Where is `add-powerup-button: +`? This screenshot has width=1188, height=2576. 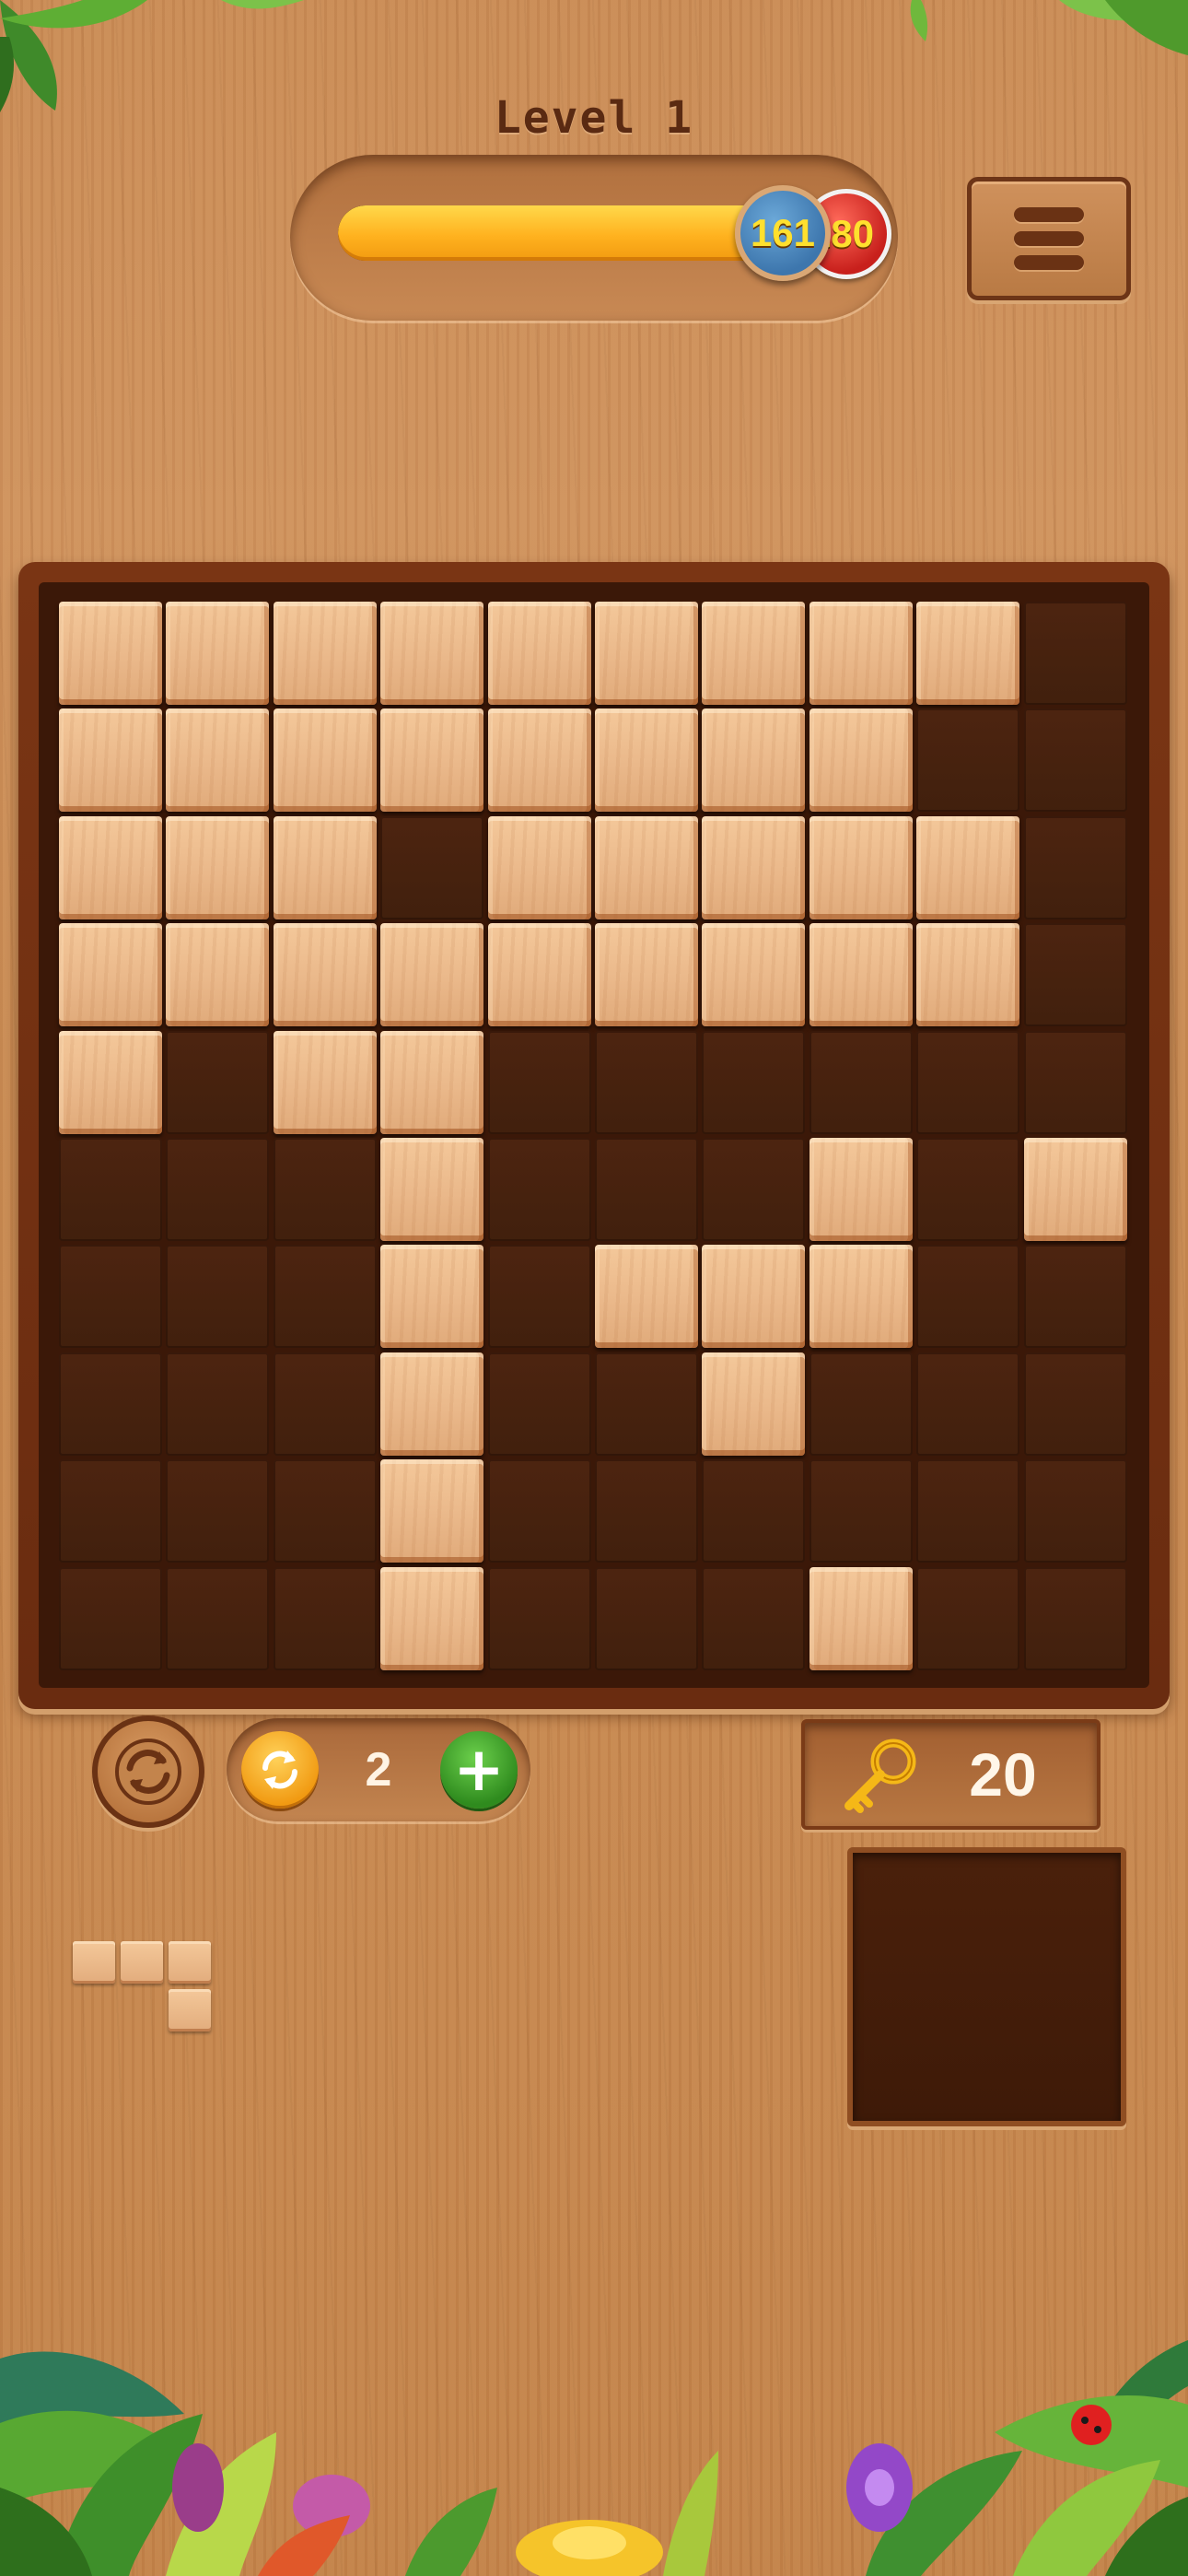 add-powerup-button: + is located at coordinates (479, 1770).